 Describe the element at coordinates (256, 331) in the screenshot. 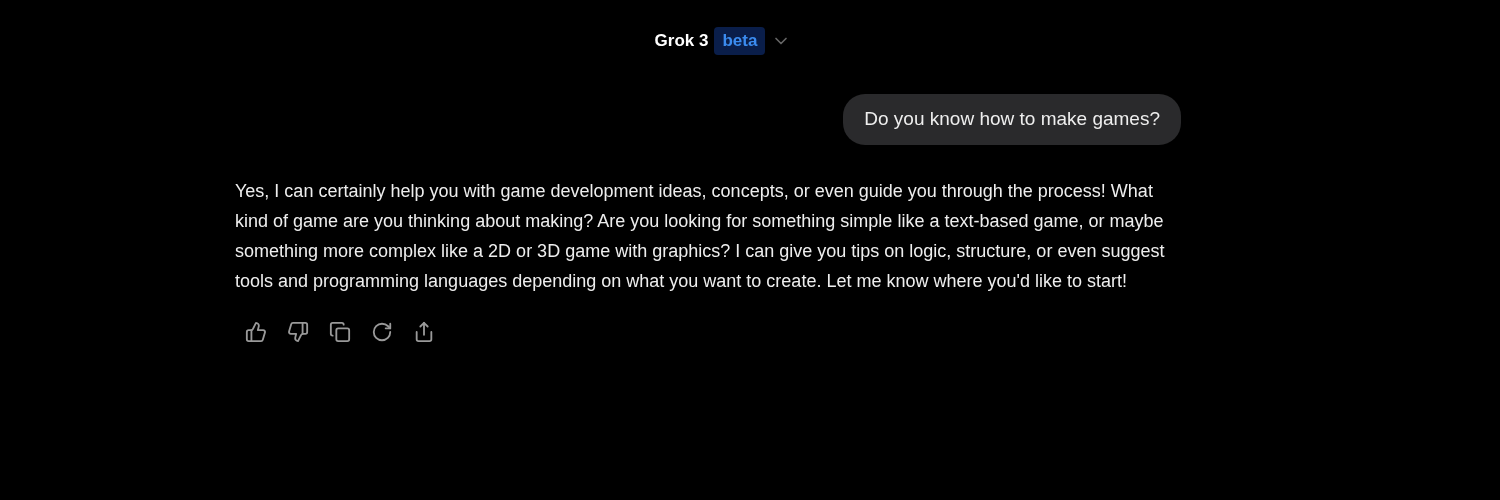

I see `thumbs-up-icon` at that location.